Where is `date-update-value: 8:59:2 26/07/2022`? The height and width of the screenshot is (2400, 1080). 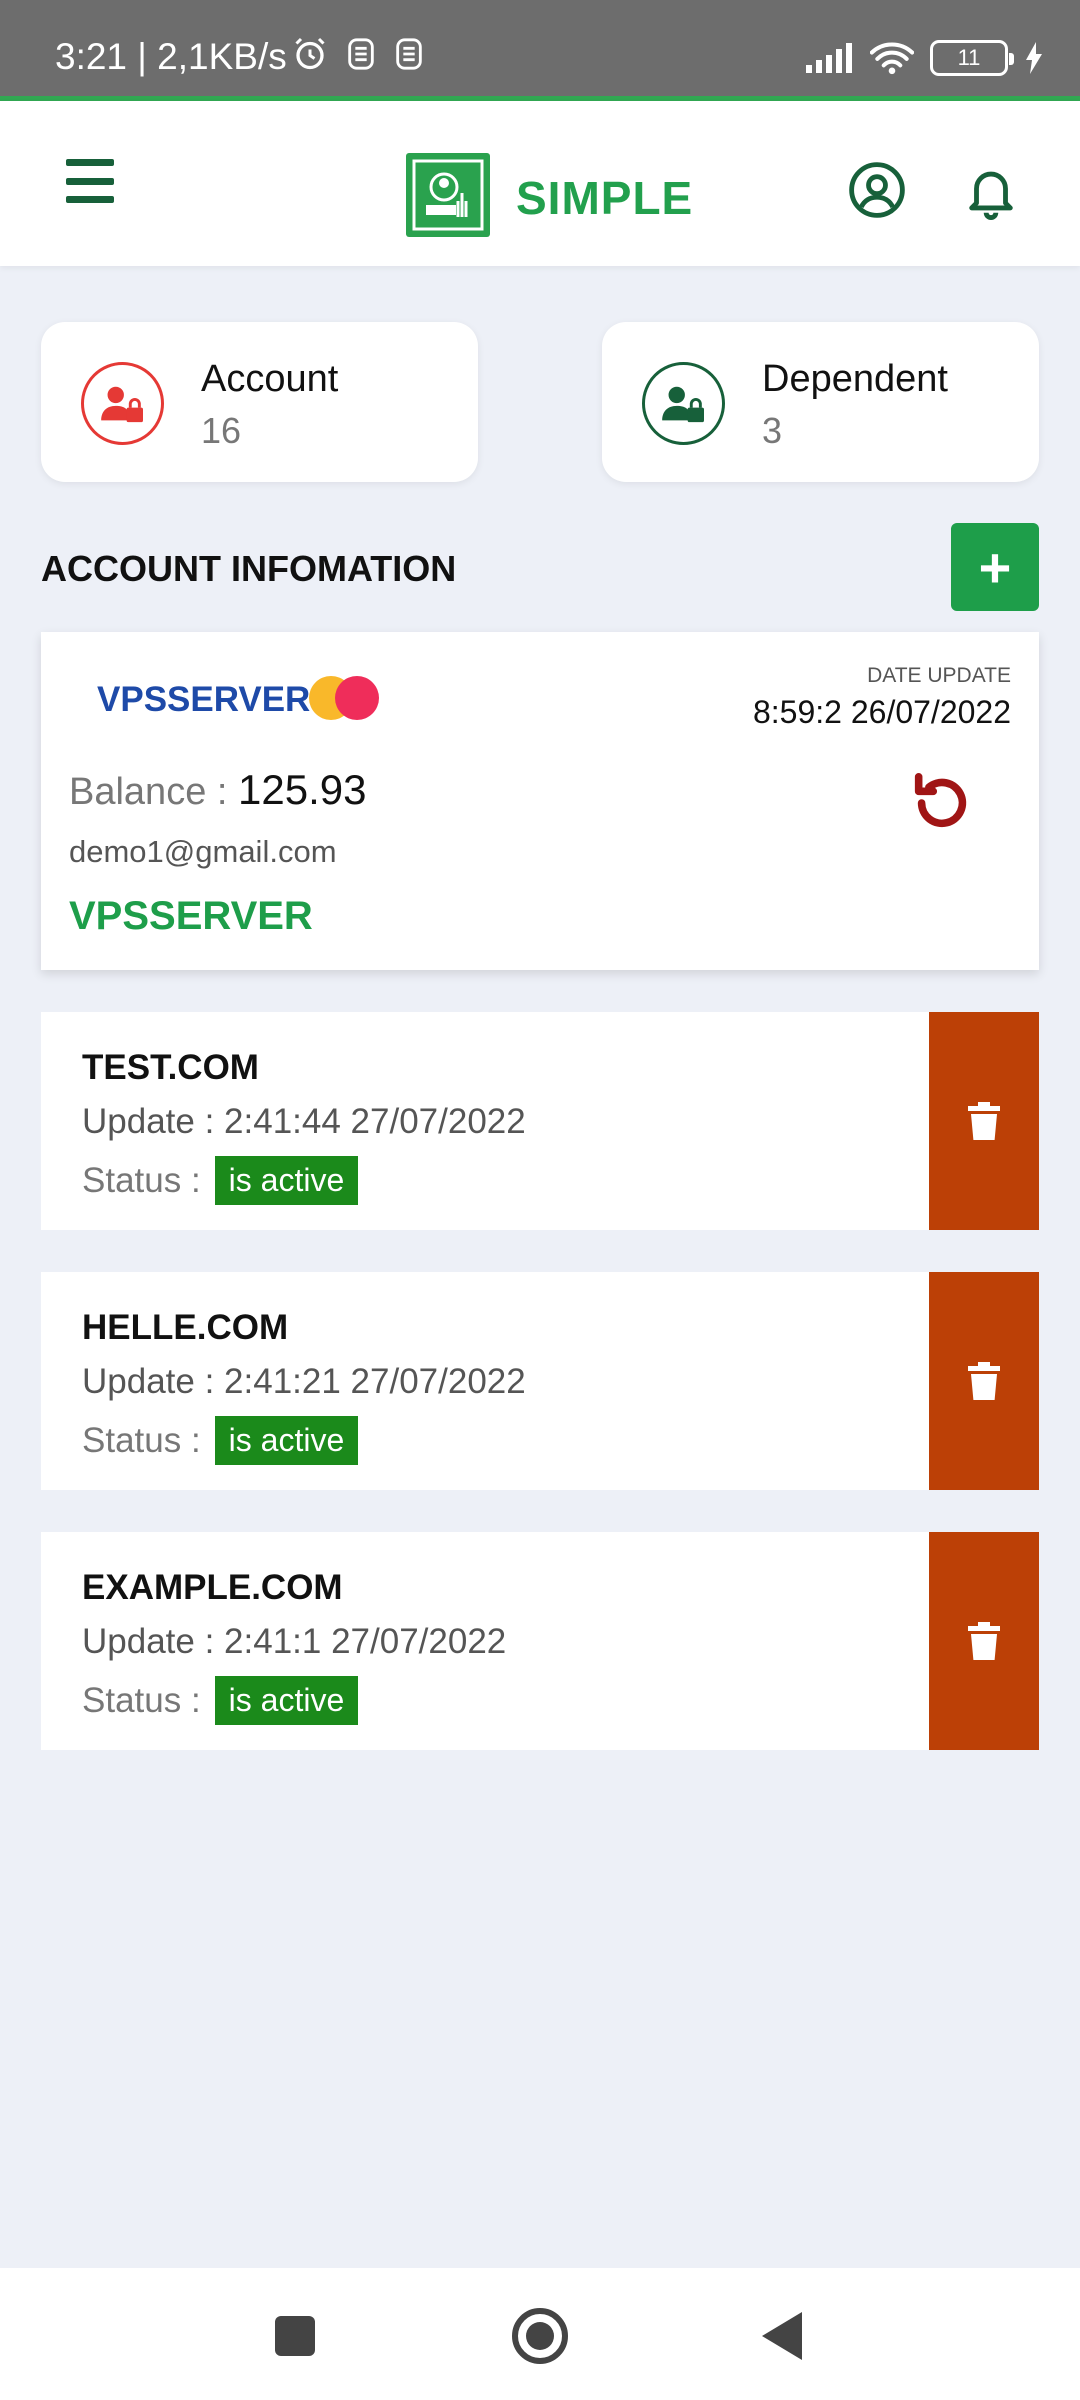
date-update-value: 8:59:2 26/07/2022 is located at coordinates (881, 712).